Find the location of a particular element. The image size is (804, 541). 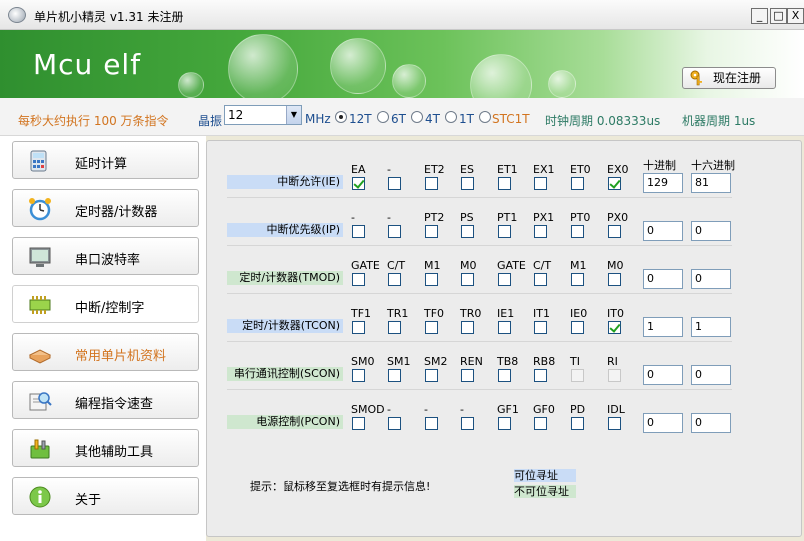

bit-name: ET1 is located at coordinates (507, 169).